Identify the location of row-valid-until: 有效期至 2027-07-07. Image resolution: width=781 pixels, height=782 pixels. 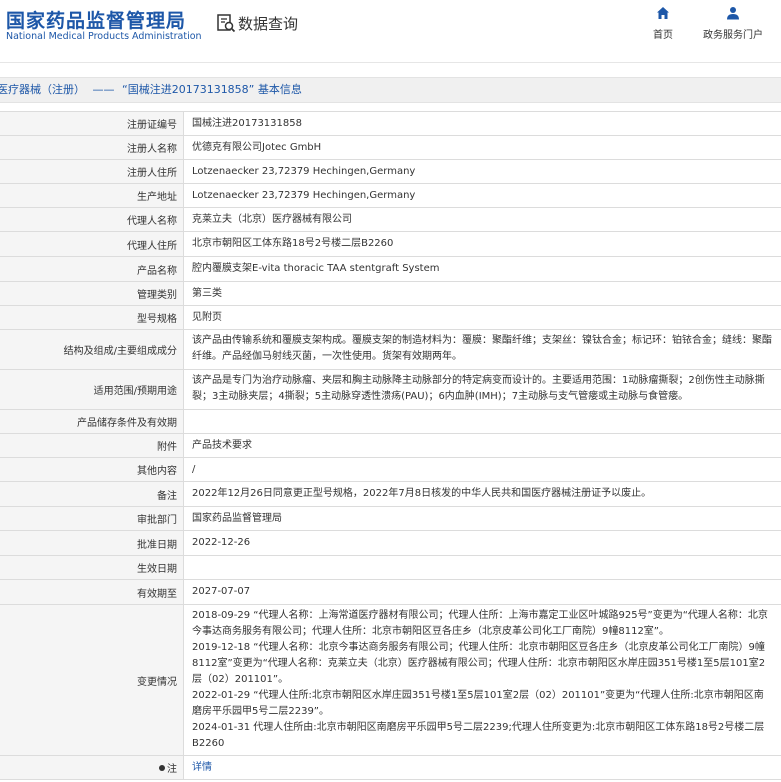
(390, 592).